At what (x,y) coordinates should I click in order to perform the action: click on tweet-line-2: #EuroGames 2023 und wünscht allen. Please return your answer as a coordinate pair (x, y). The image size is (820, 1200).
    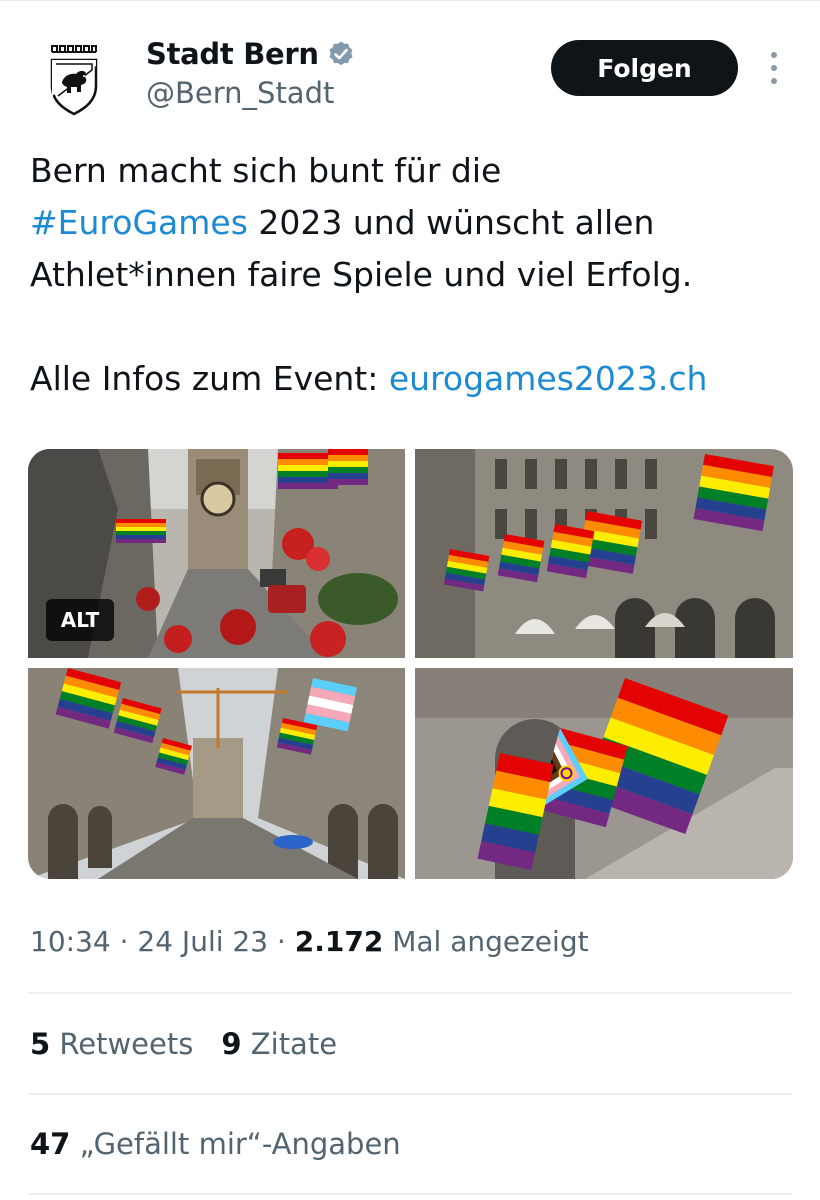
    Looking at the image, I should click on (415, 223).